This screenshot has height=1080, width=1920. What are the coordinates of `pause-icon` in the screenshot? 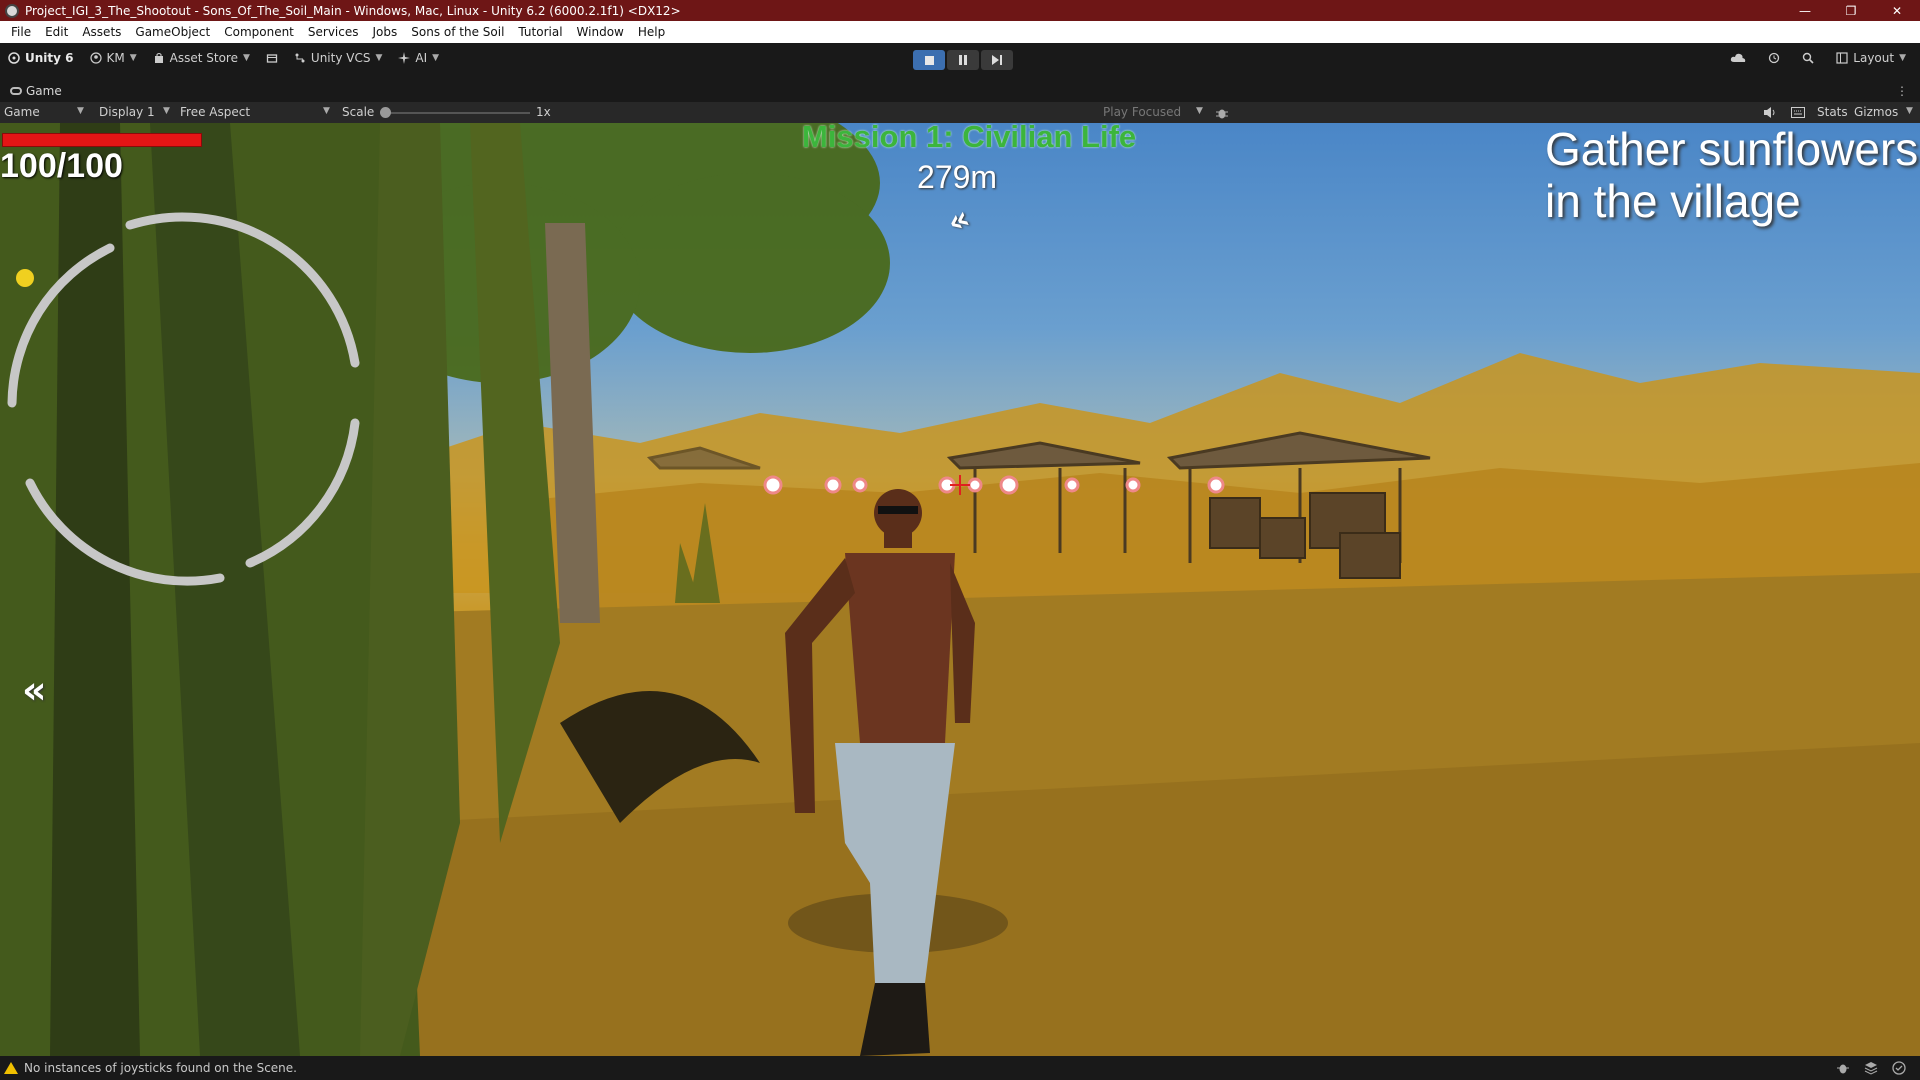 It's located at (963, 60).